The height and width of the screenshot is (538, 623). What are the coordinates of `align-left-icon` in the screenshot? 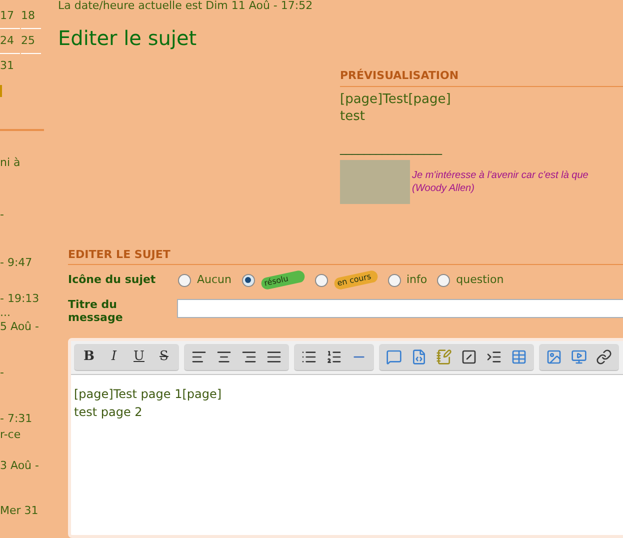 It's located at (199, 357).